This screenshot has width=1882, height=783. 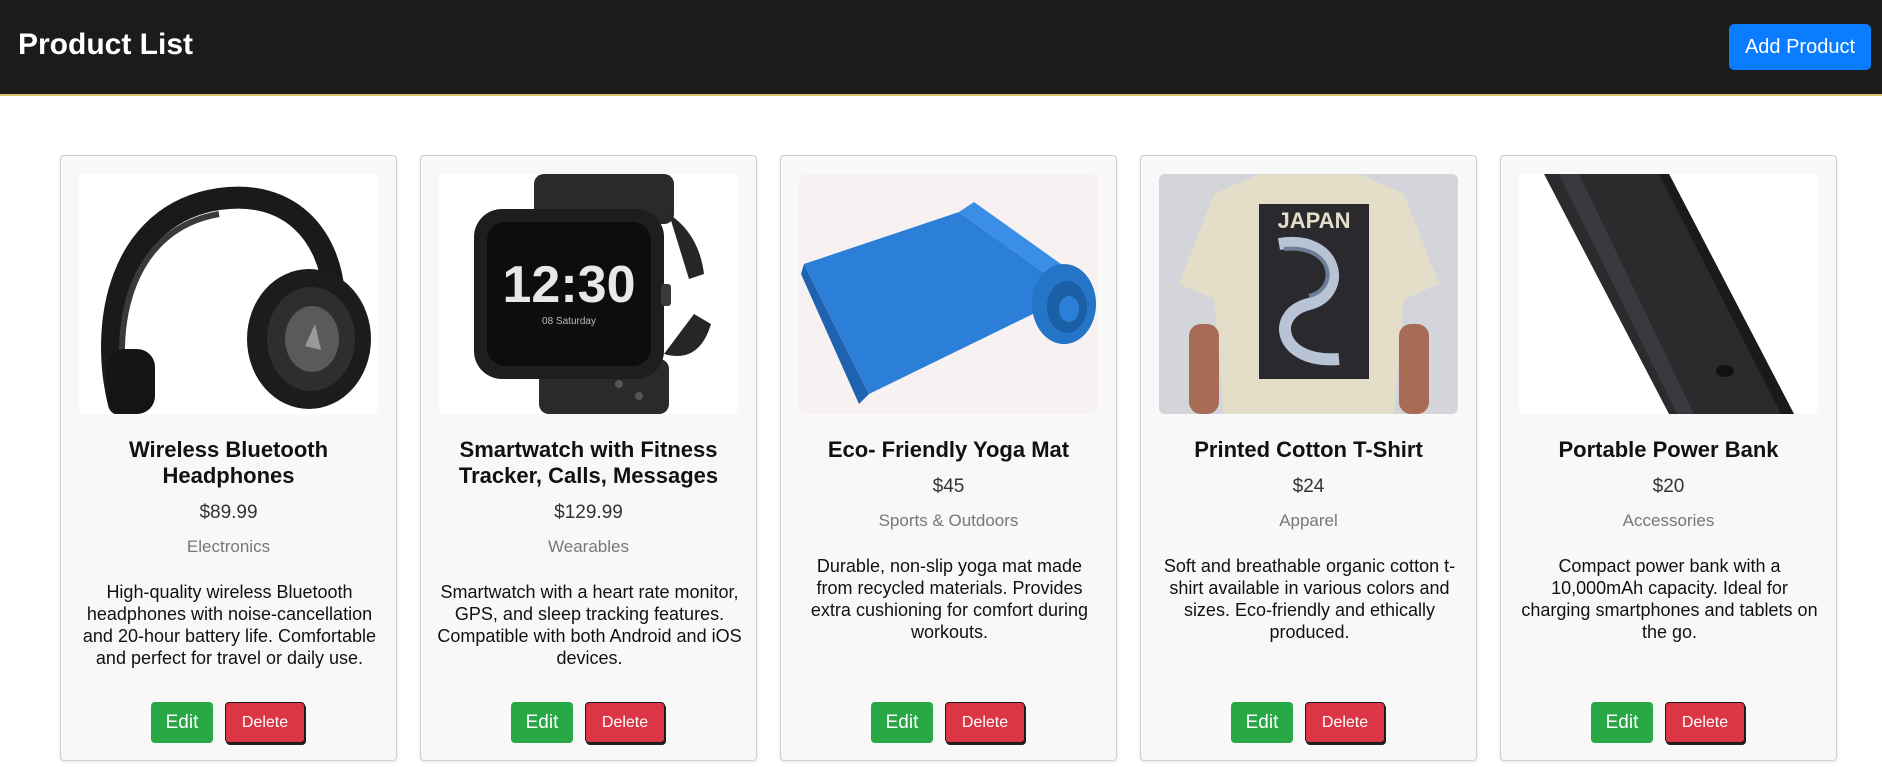 What do you see at coordinates (1800, 47) in the screenshot?
I see `add-product-button: Add Product` at bounding box center [1800, 47].